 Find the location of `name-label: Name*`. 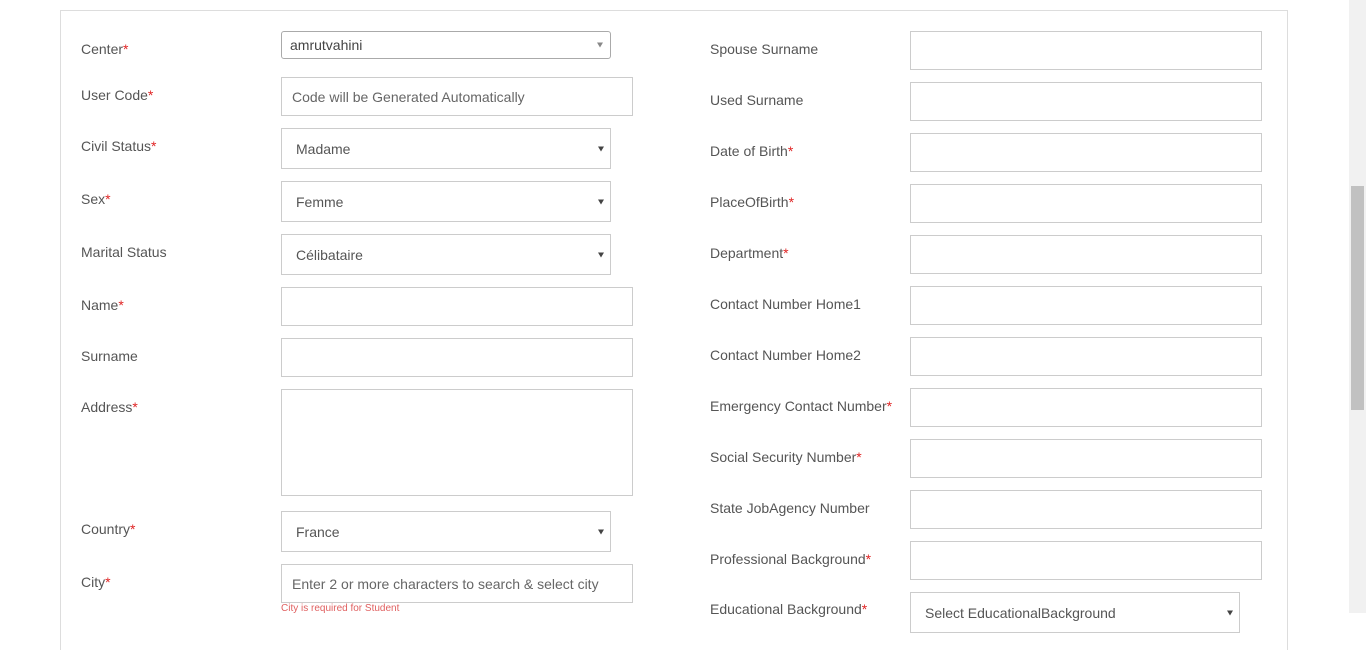

name-label: Name* is located at coordinates (102, 305).